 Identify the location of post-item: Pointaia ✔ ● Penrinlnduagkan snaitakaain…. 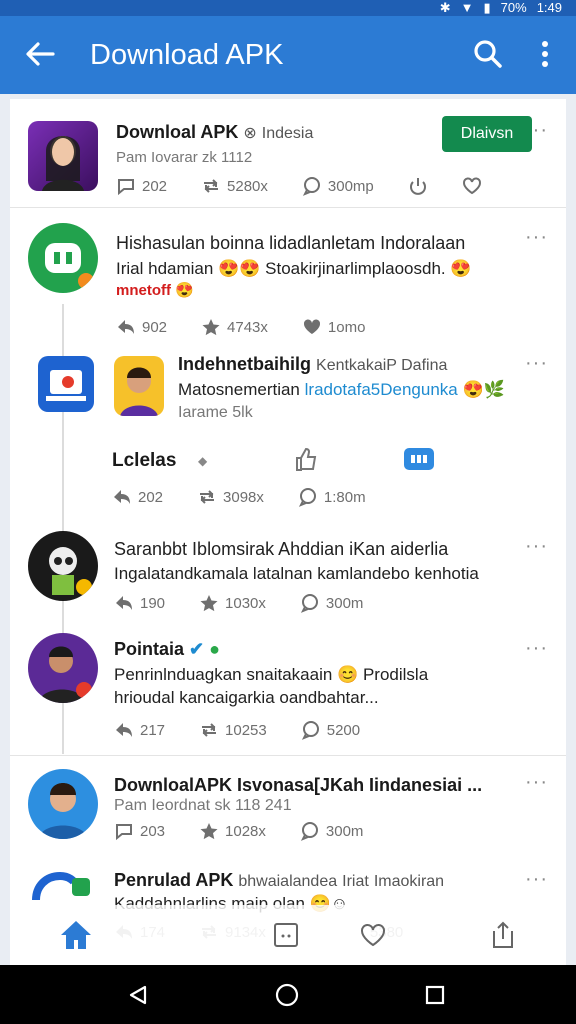
(288, 689).